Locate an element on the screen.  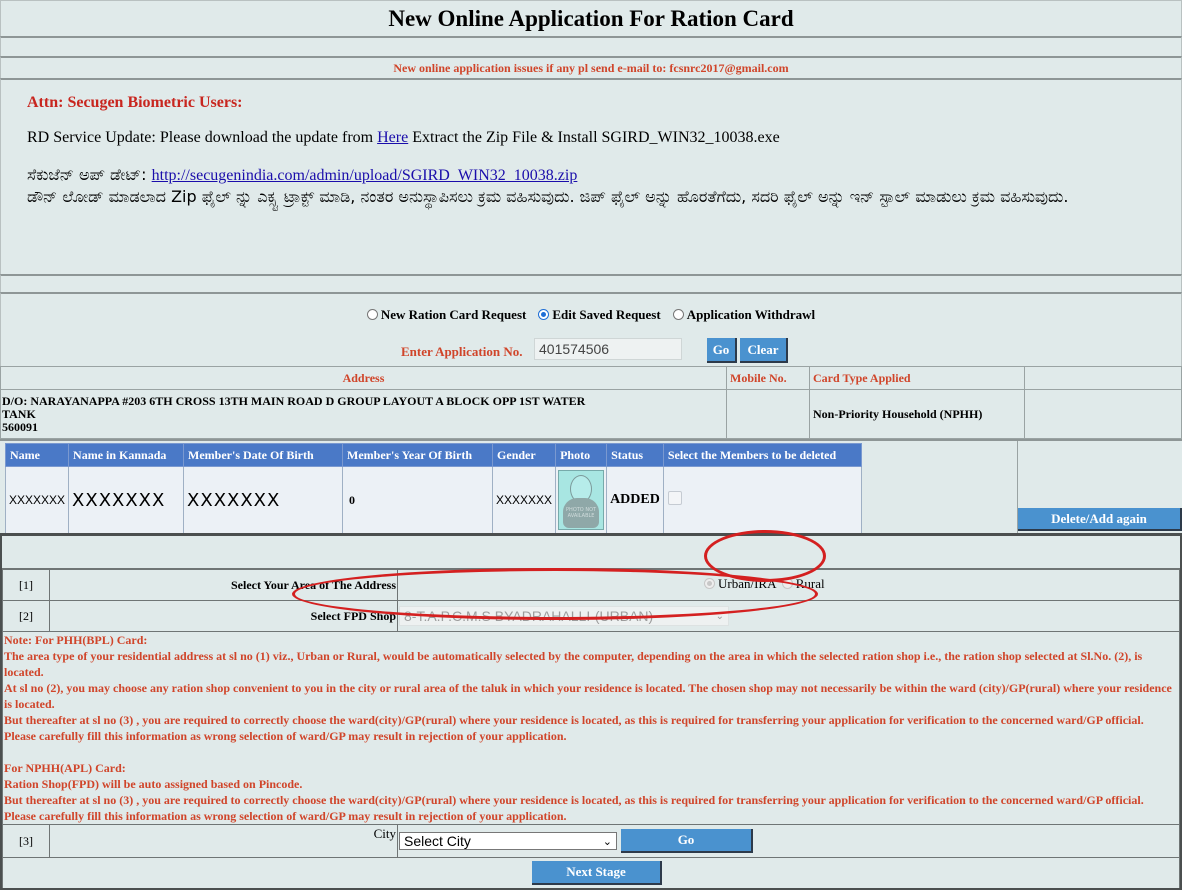
mobile-header: Mobile No. is located at coordinates (768, 378).